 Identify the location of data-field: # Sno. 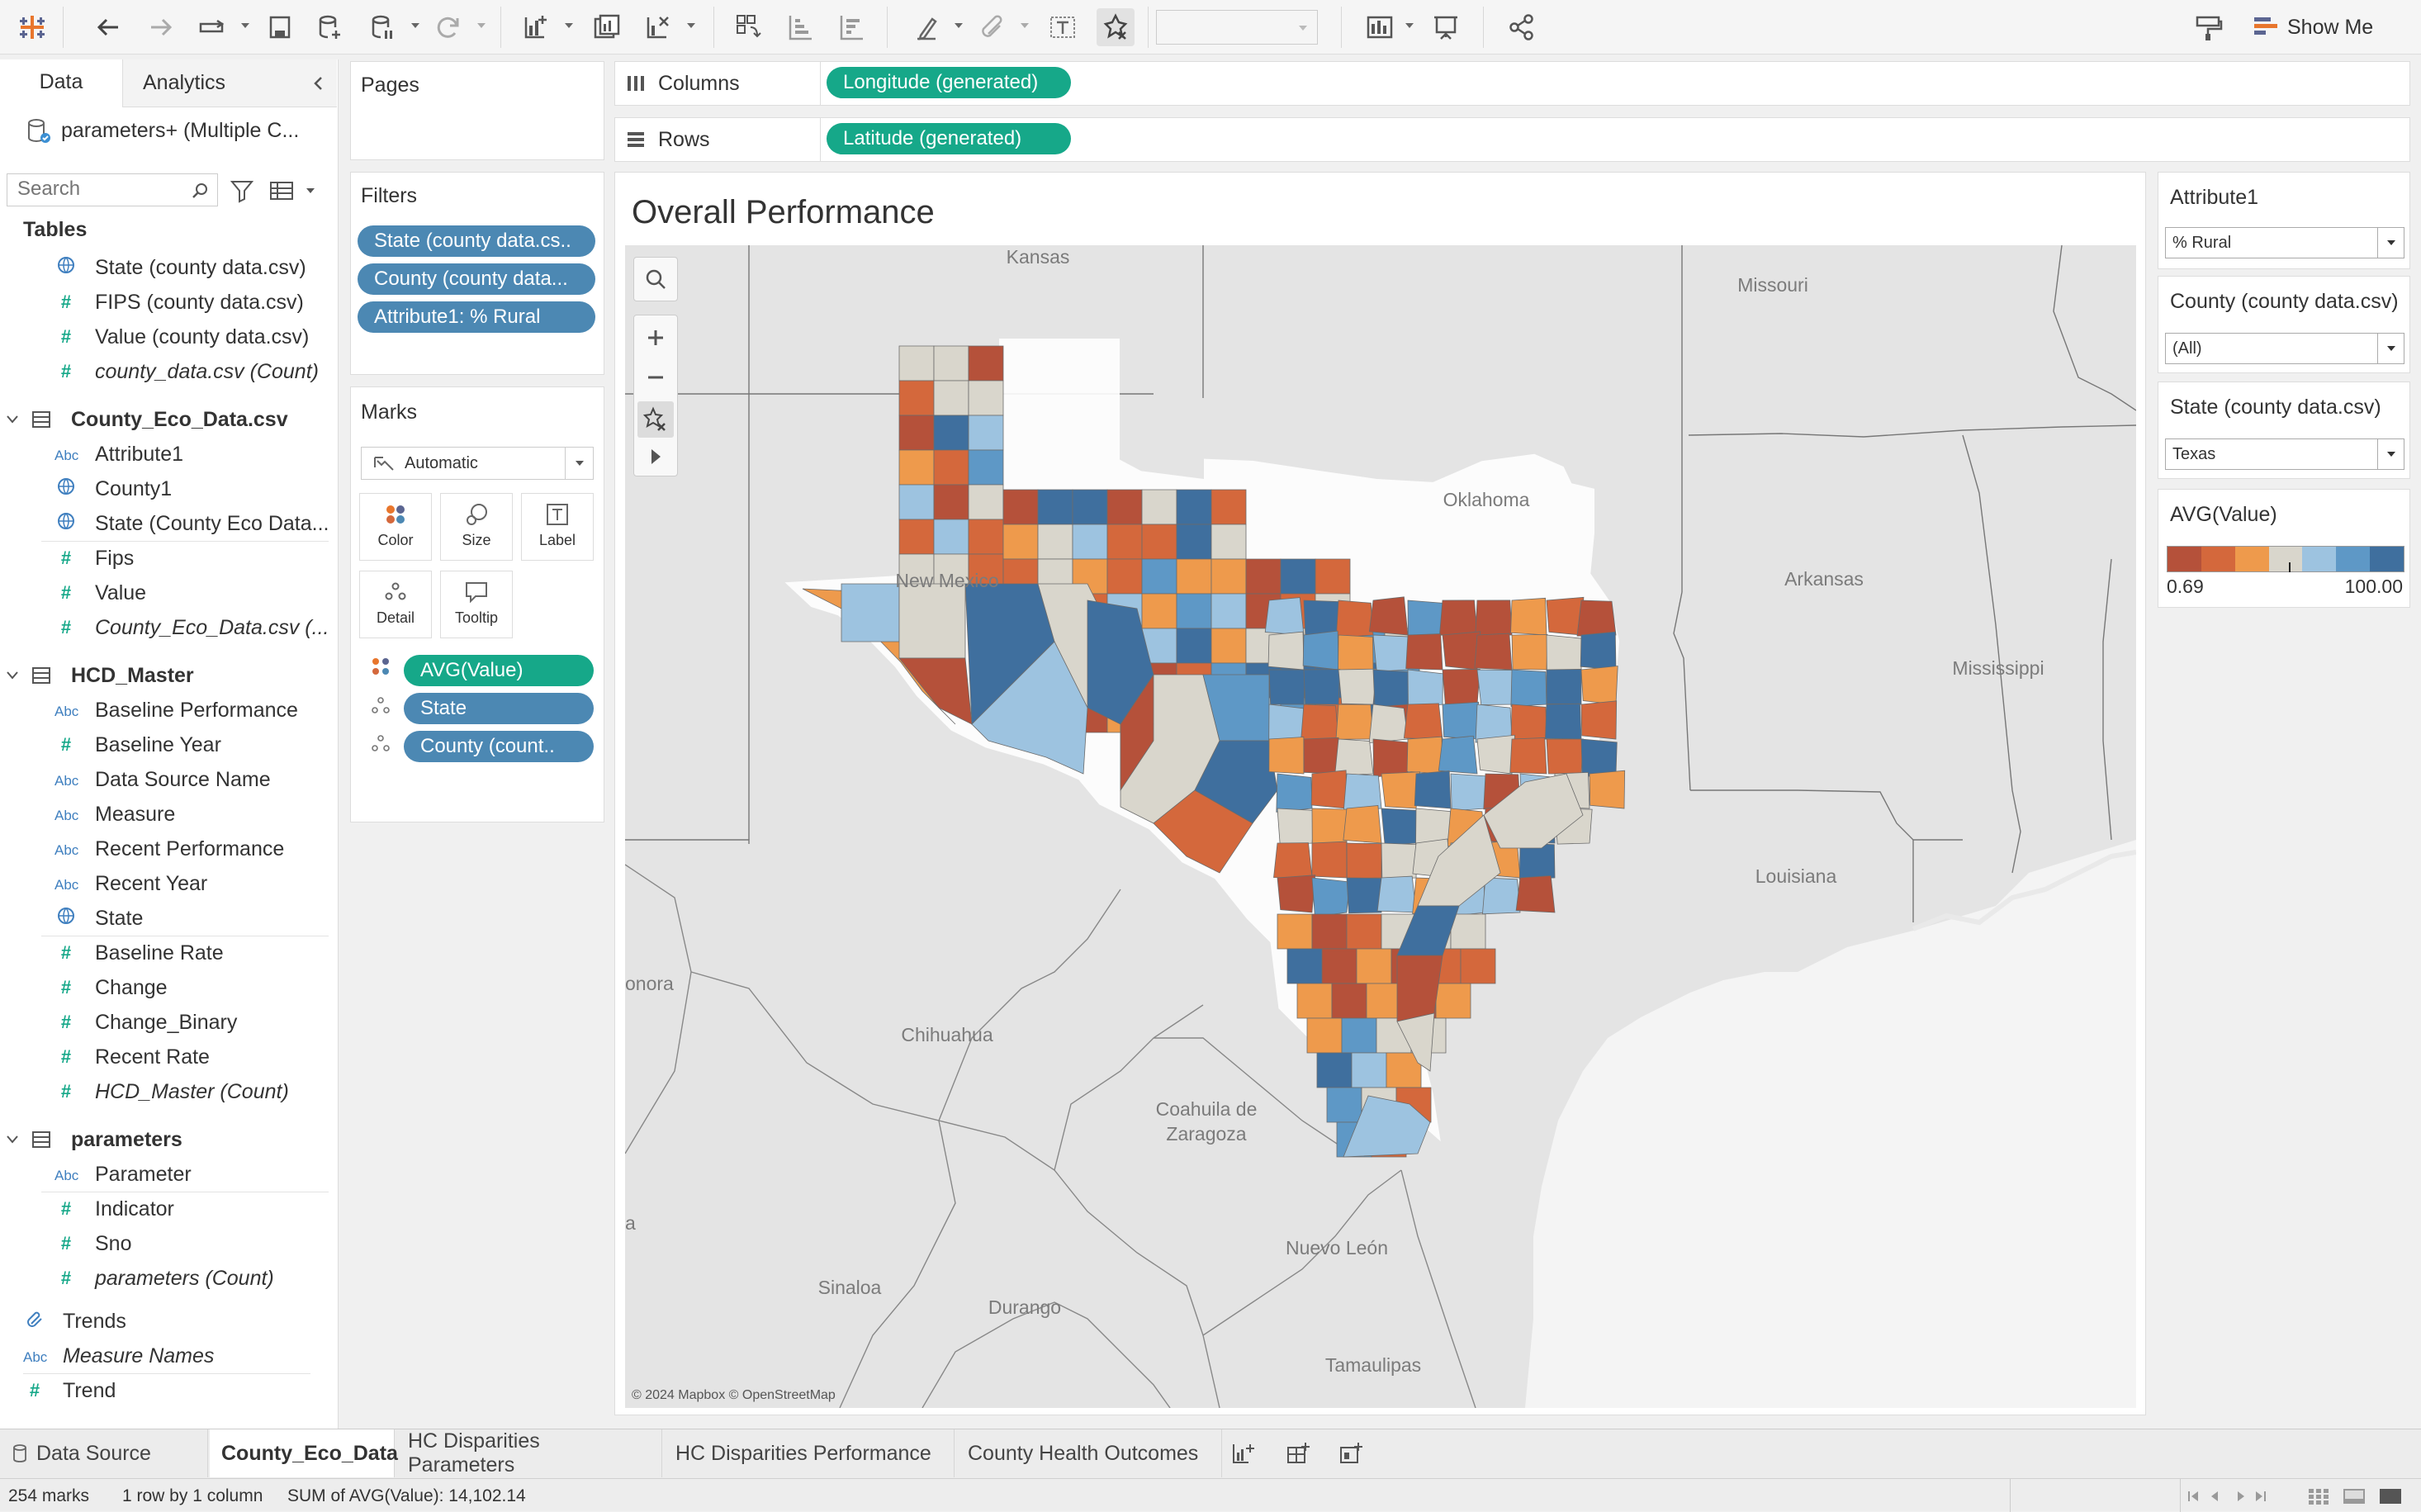
(169, 1243).